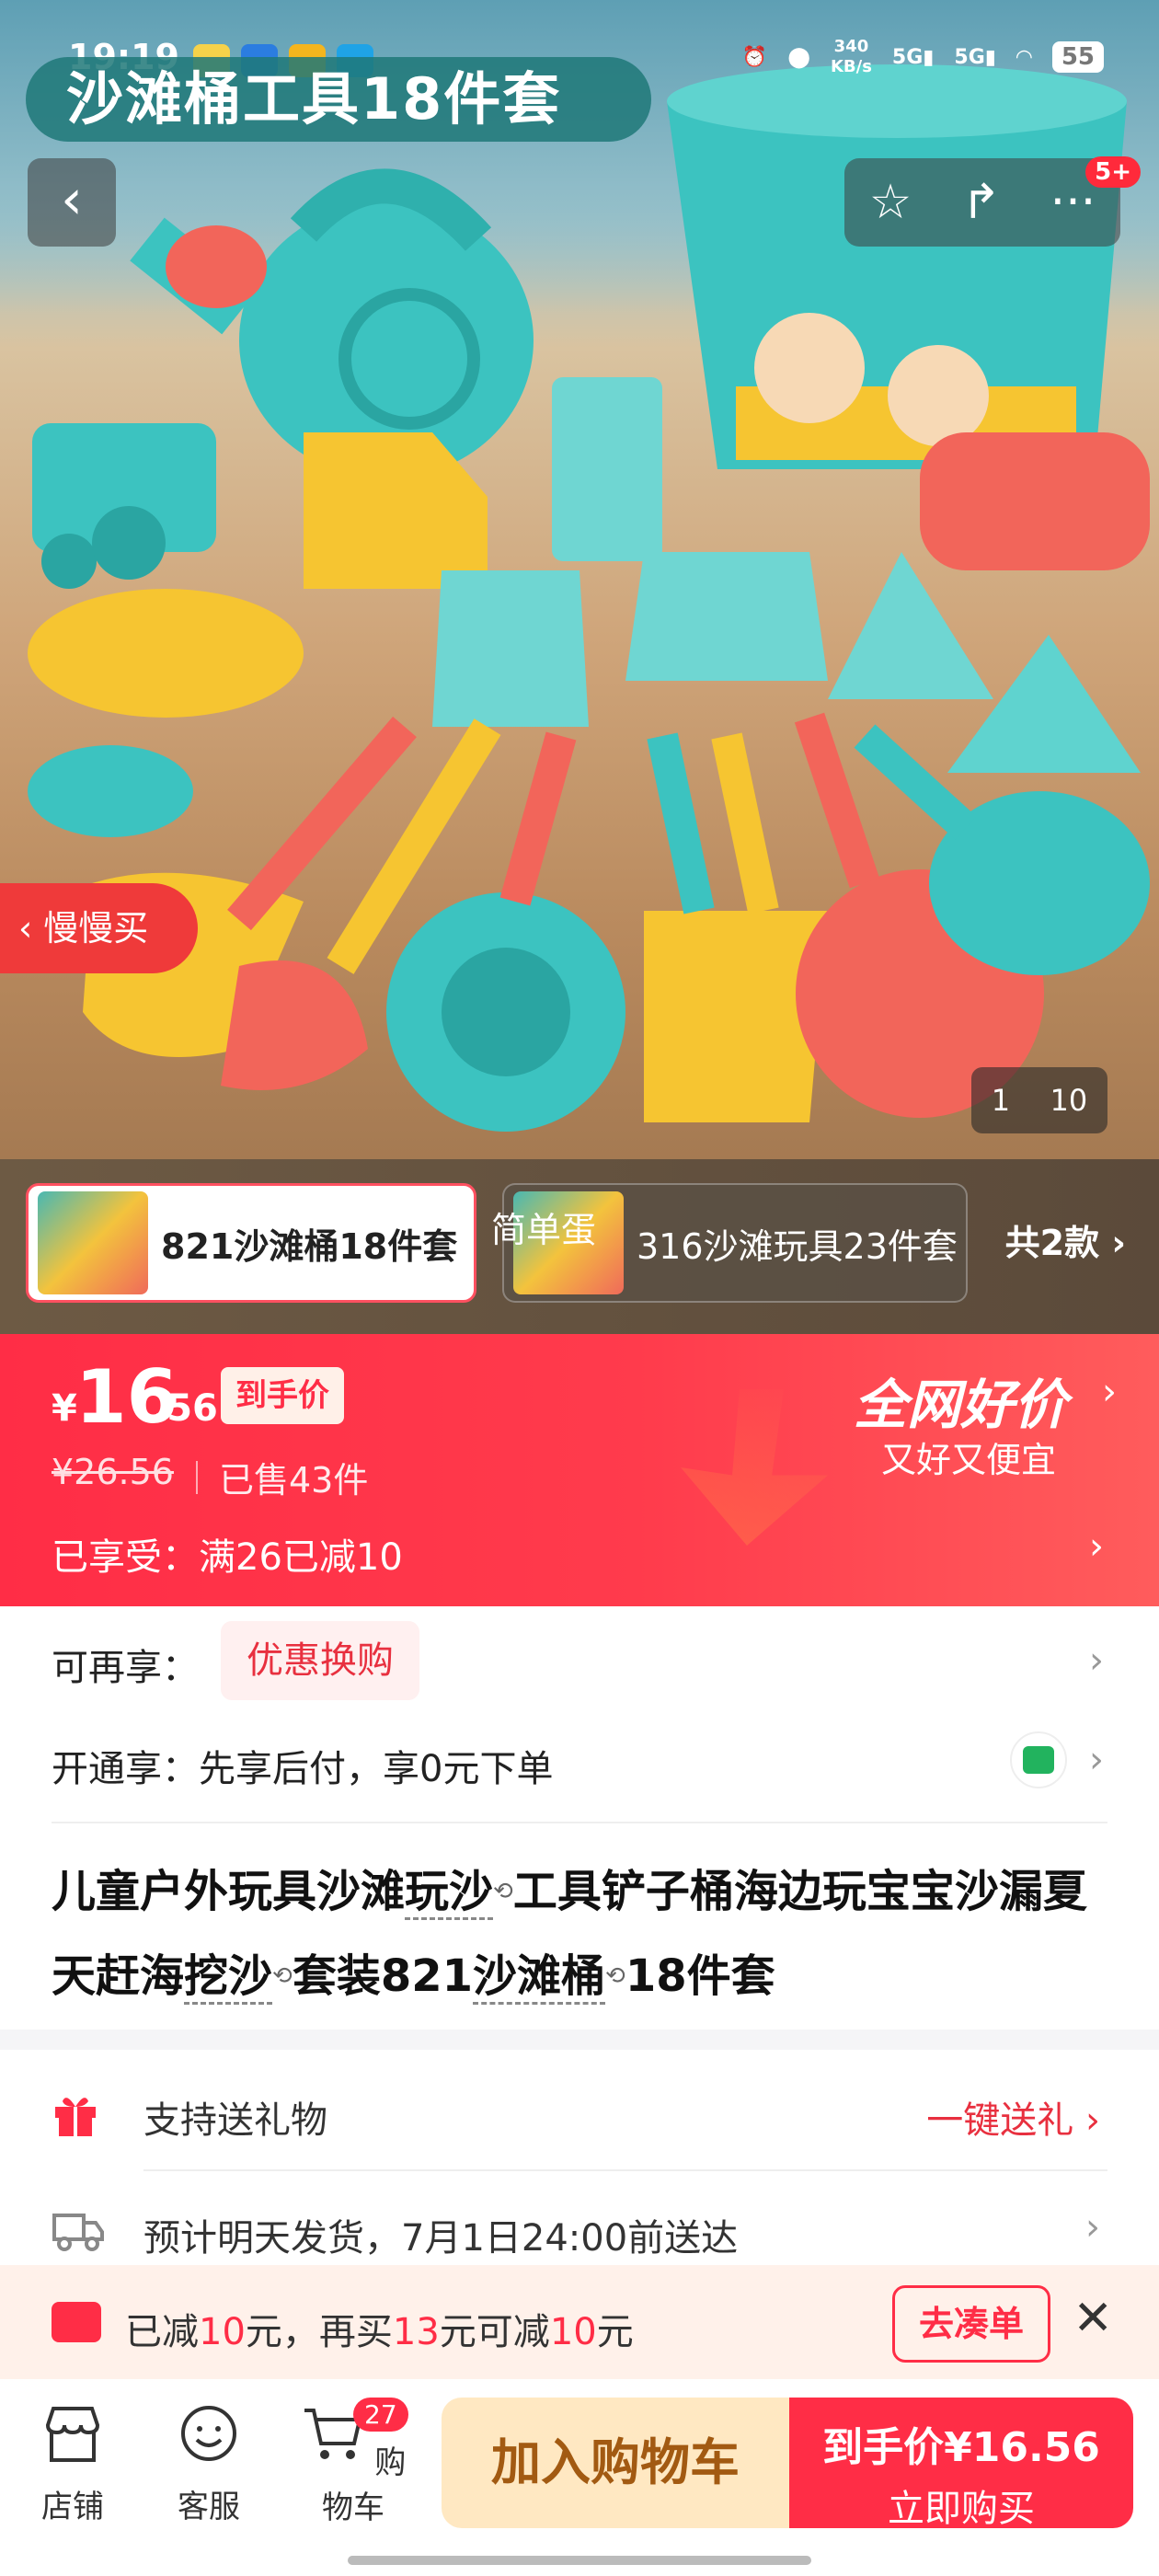 This screenshot has width=1159, height=2576. Describe the element at coordinates (754, 57) in the screenshot. I see `alarm-icon: ⏰` at that location.